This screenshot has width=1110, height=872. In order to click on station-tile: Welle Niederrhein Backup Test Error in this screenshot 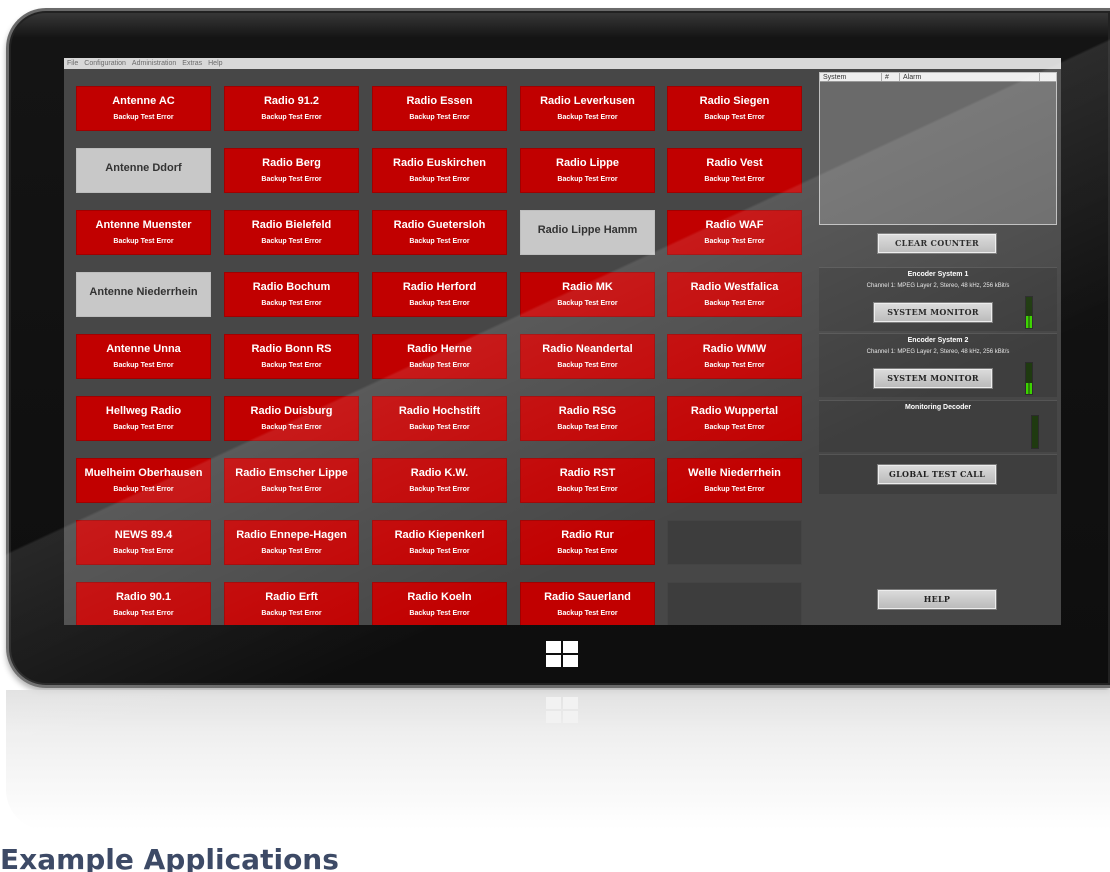, I will do `click(734, 480)`.